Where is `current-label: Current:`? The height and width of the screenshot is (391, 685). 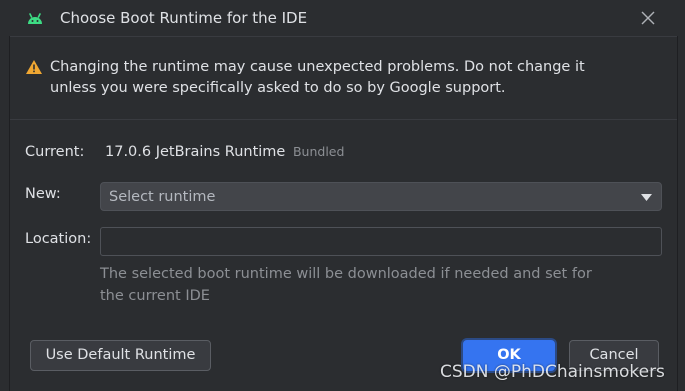 current-label: Current: is located at coordinates (55, 152).